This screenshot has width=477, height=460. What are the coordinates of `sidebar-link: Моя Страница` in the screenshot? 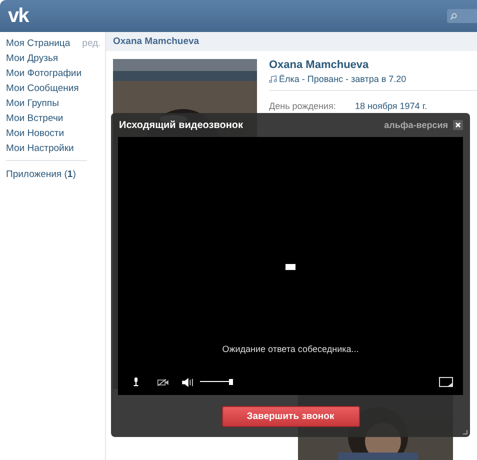 It's located at (38, 43).